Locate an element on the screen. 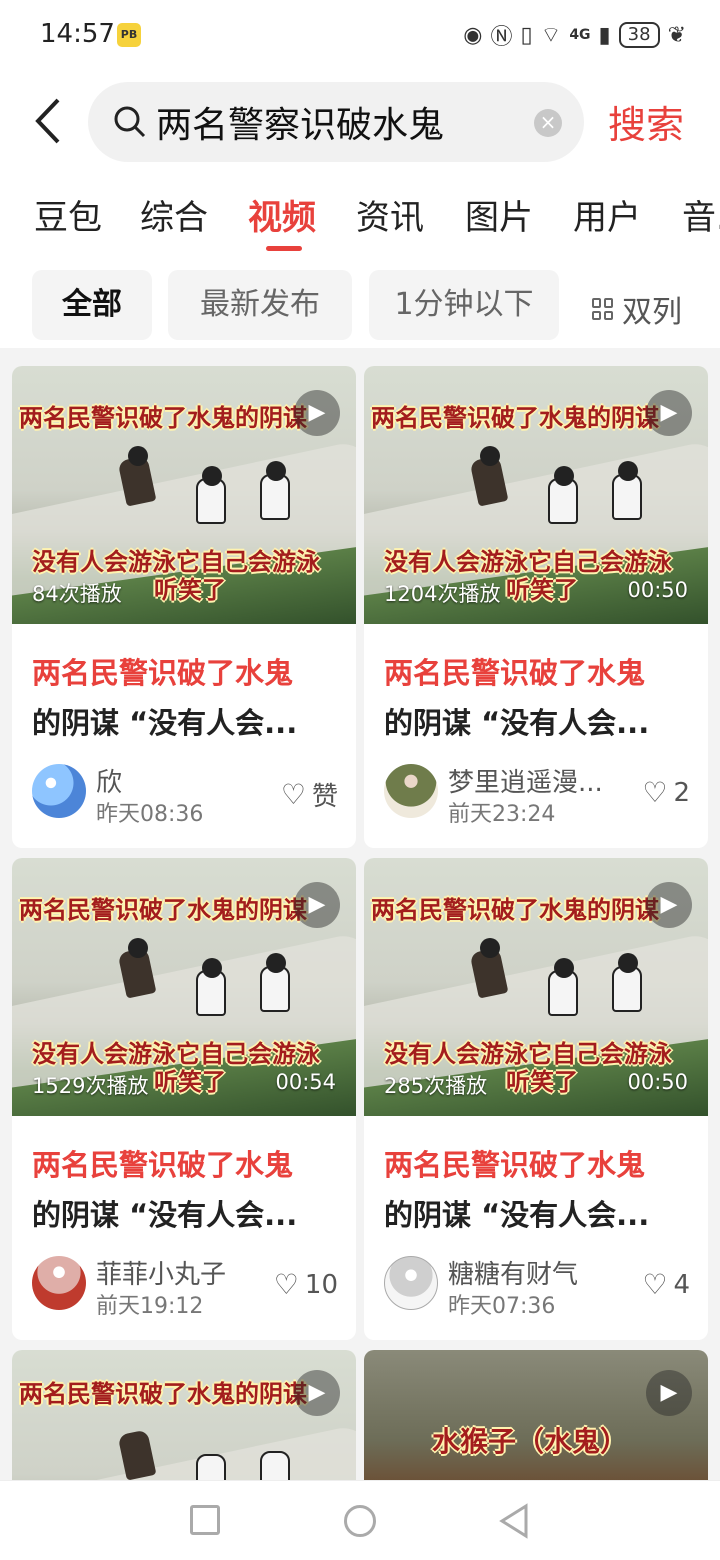  play-count: 84次播放 is located at coordinates (77, 594).